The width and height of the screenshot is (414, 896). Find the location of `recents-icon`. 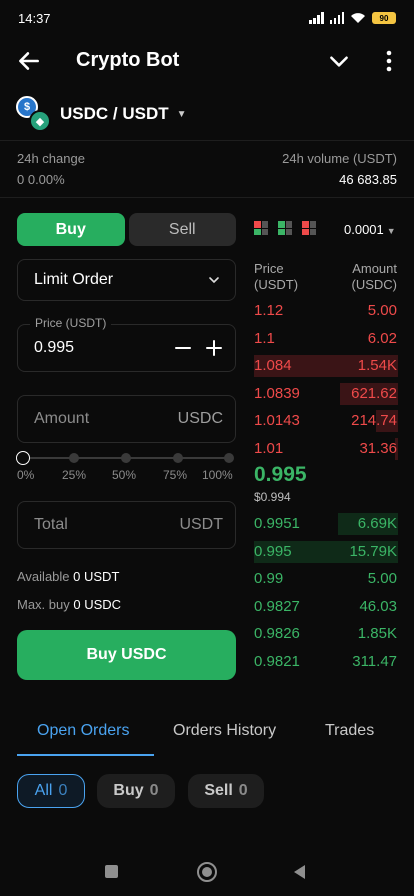

recents-icon is located at coordinates (111, 871).